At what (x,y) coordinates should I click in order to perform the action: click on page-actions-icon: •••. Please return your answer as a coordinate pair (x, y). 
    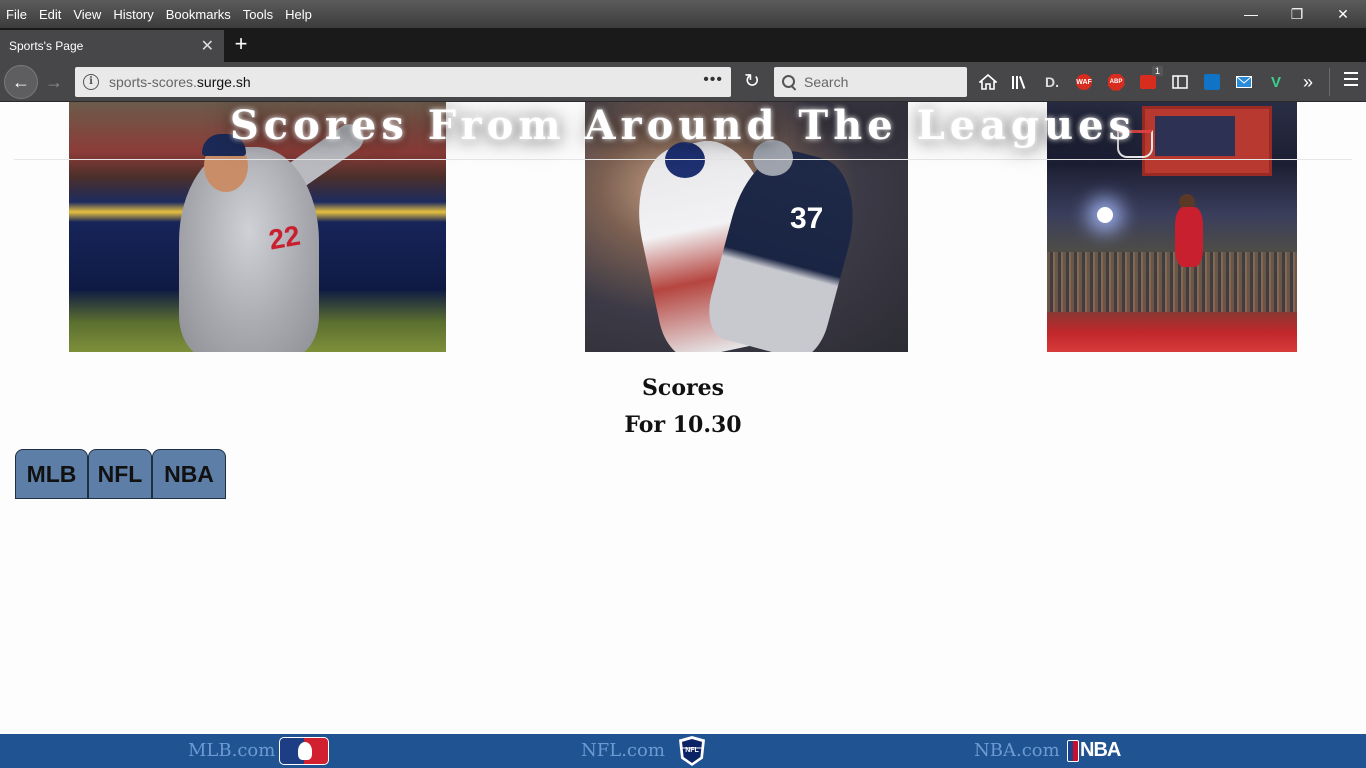
    Looking at the image, I should click on (713, 80).